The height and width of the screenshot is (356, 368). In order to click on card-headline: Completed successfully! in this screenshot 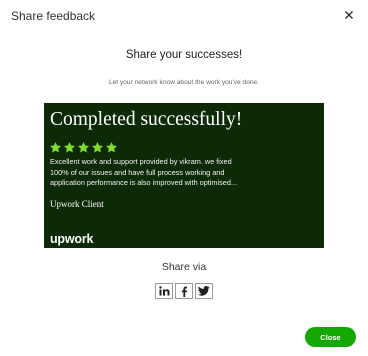, I will do `click(146, 119)`.